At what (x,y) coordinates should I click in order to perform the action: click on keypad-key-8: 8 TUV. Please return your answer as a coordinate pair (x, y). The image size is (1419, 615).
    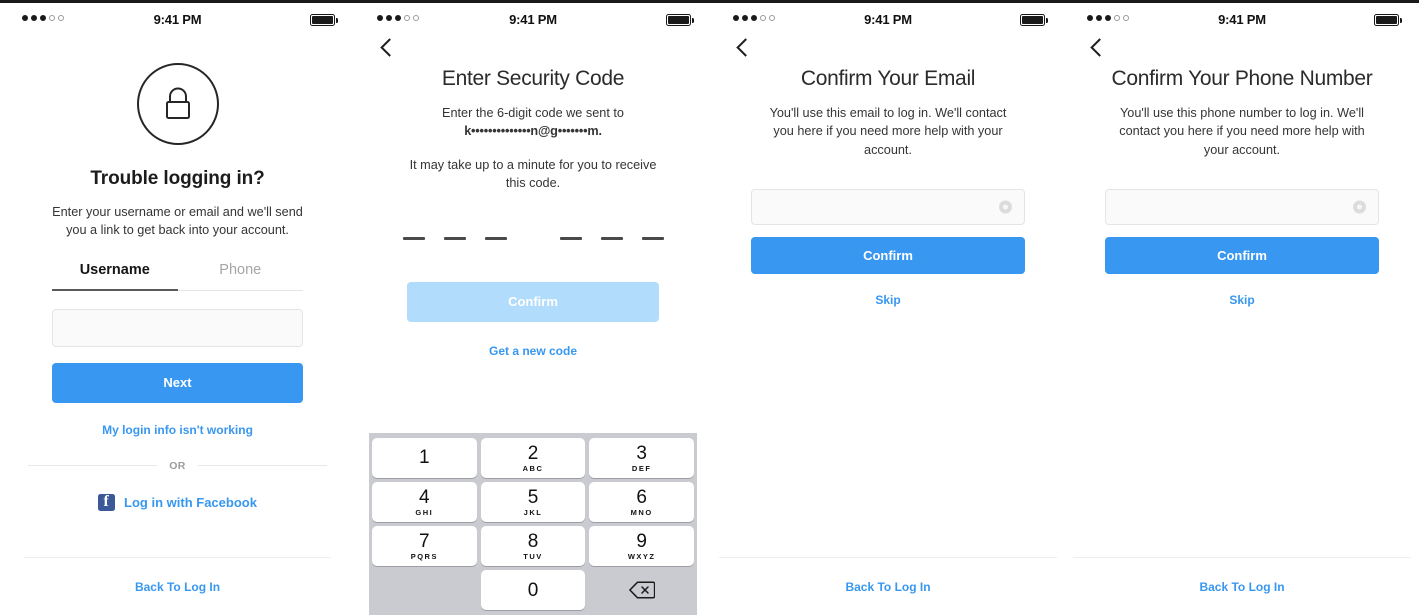
    Looking at the image, I should click on (533, 546).